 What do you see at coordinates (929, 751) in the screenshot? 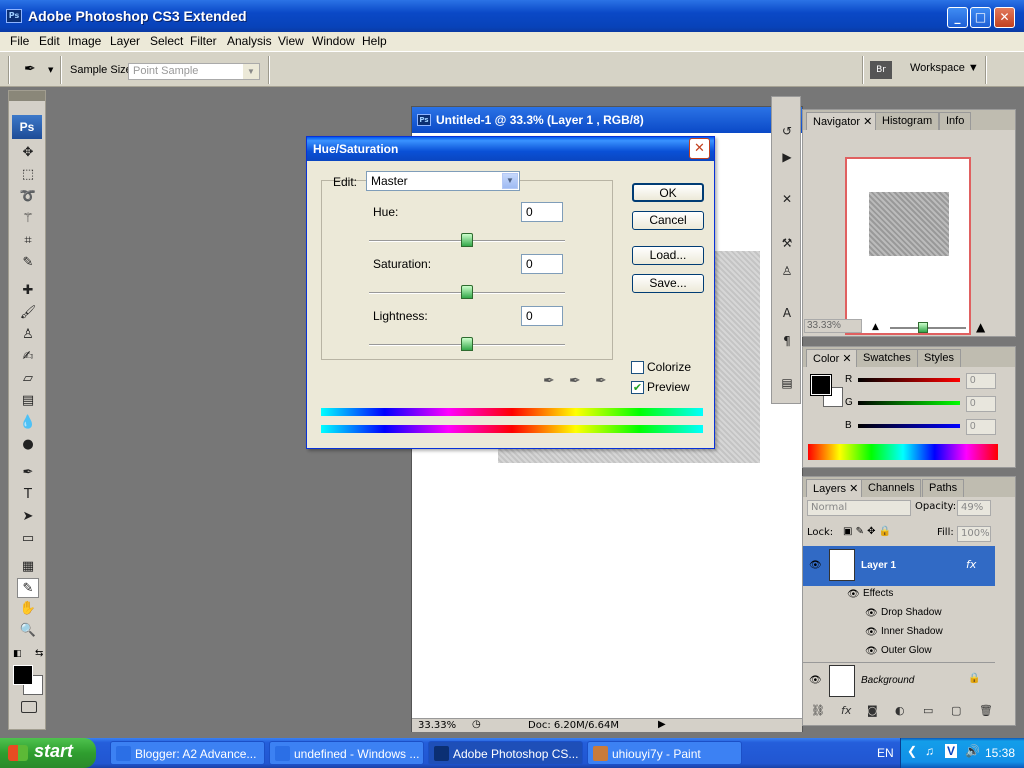
I see `tray-app-icon: ♫` at bounding box center [929, 751].